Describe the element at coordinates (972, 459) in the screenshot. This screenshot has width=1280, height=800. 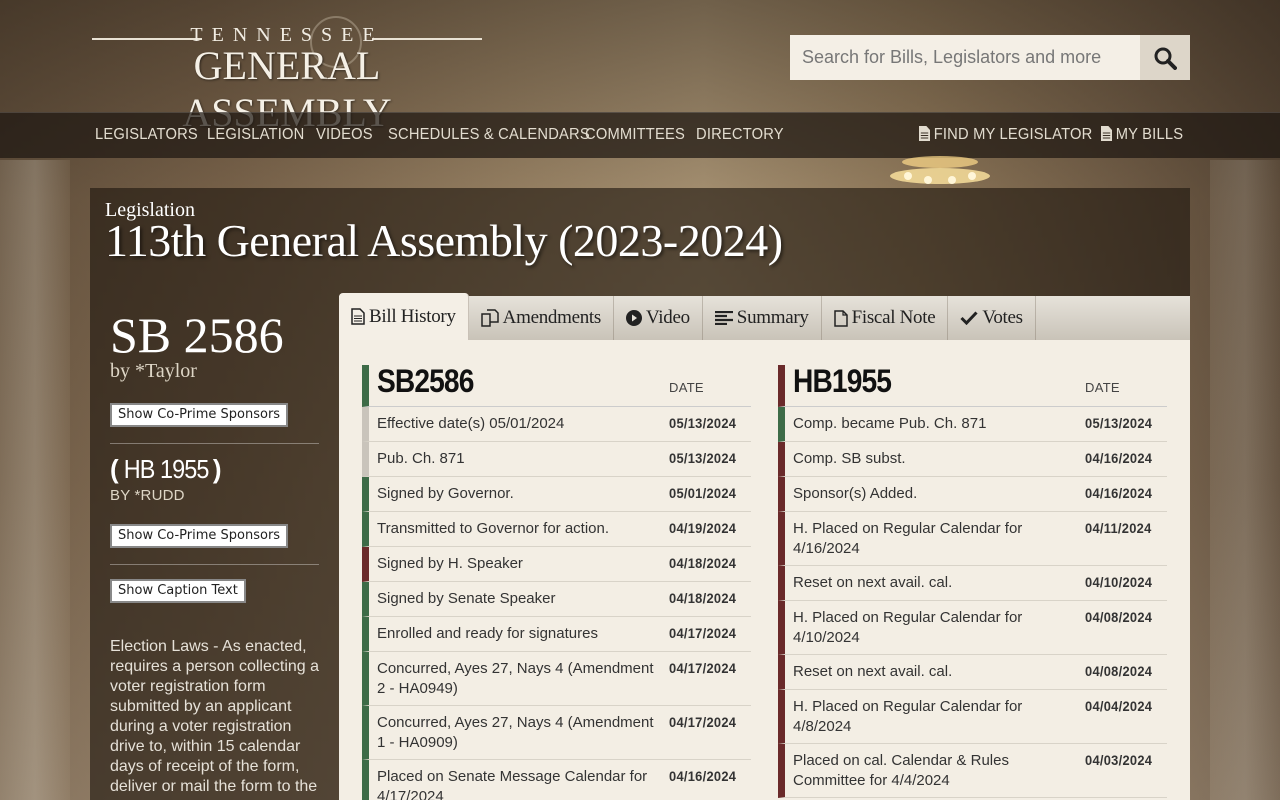
I see `history-row: Comp. SB subst. 04/16/2024` at that location.